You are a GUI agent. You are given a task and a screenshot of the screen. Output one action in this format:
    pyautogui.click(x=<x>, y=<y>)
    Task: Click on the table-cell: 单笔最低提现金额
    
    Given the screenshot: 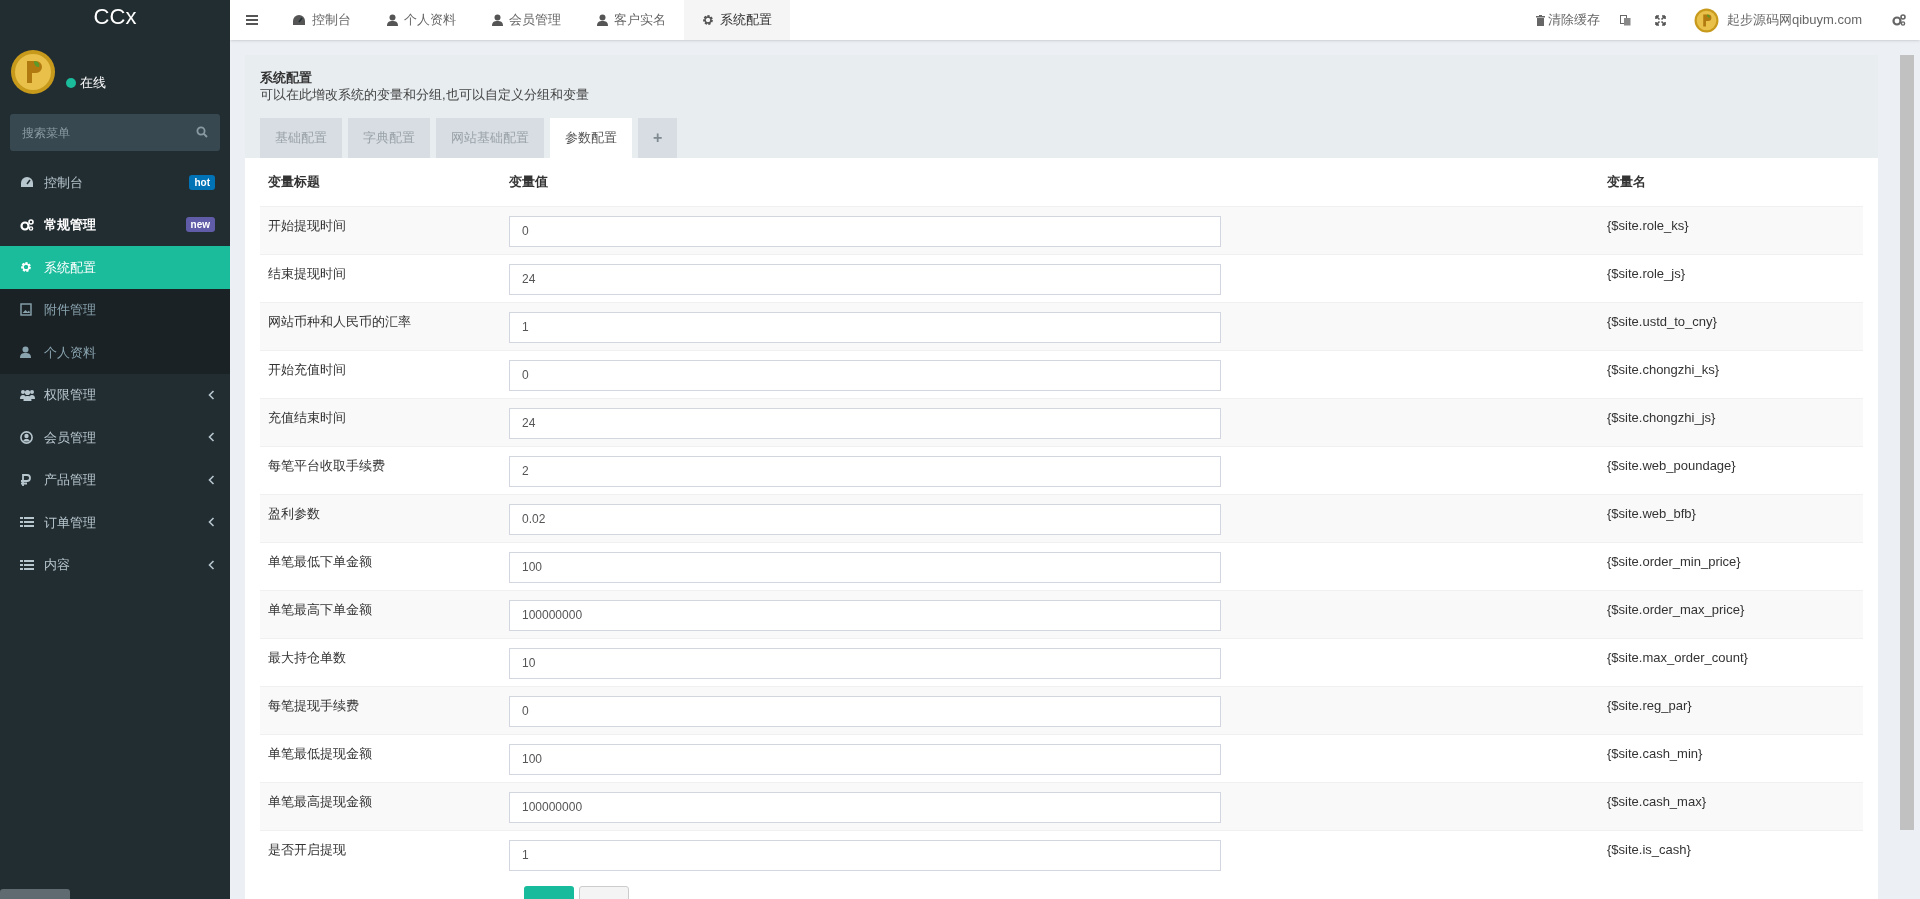 What is the action you would take?
    pyautogui.click(x=380, y=758)
    